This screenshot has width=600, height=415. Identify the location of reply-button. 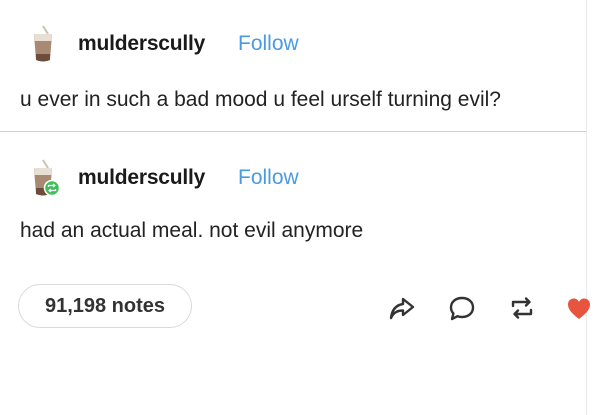
(462, 308).